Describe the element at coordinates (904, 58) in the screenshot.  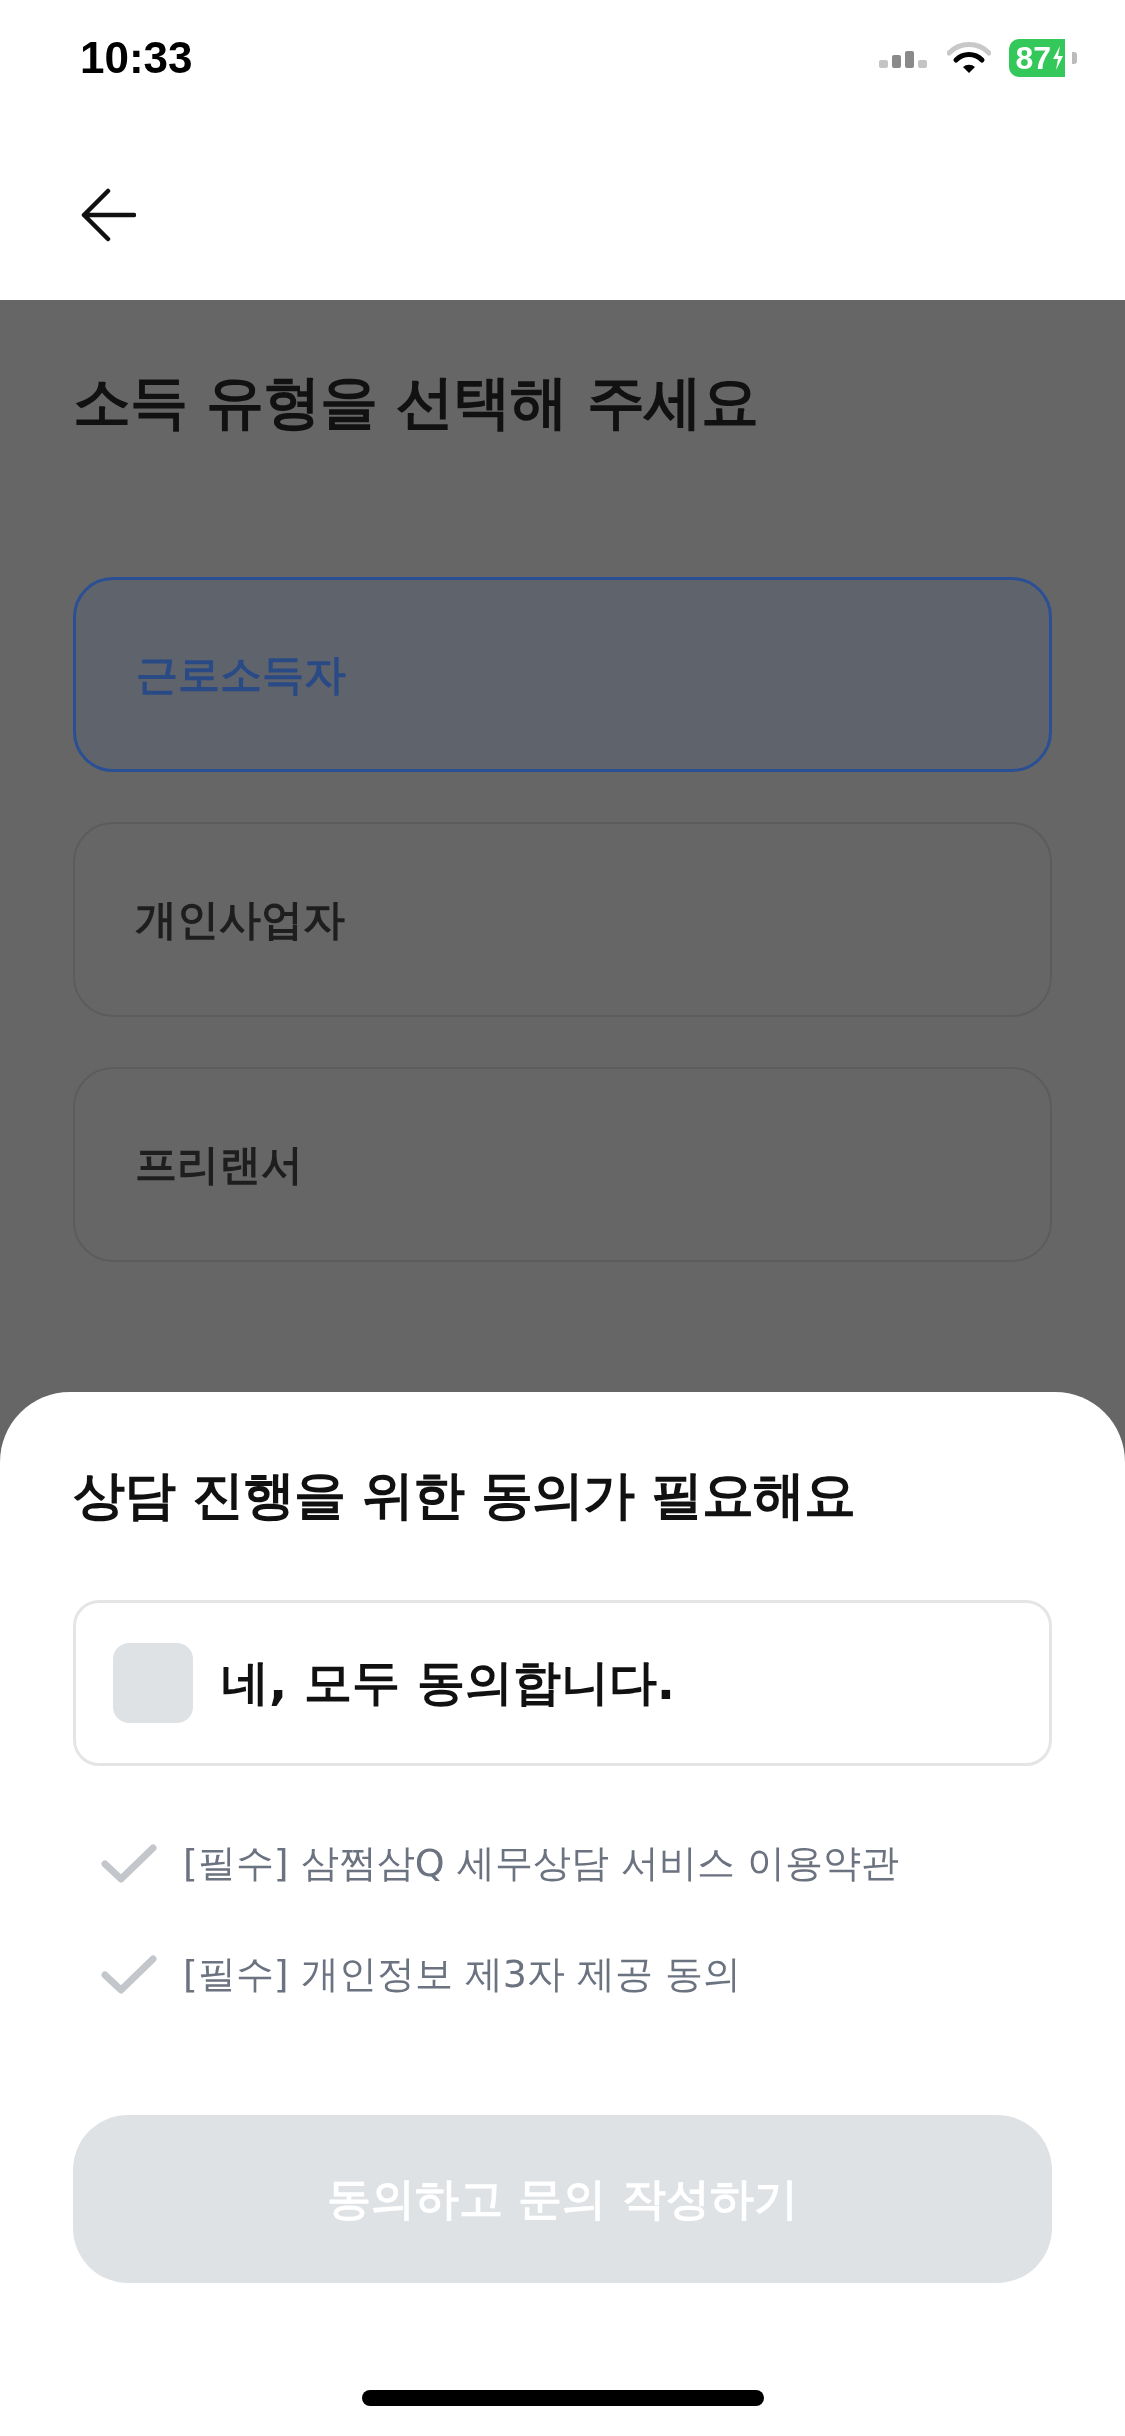
I see `signal-icon` at that location.